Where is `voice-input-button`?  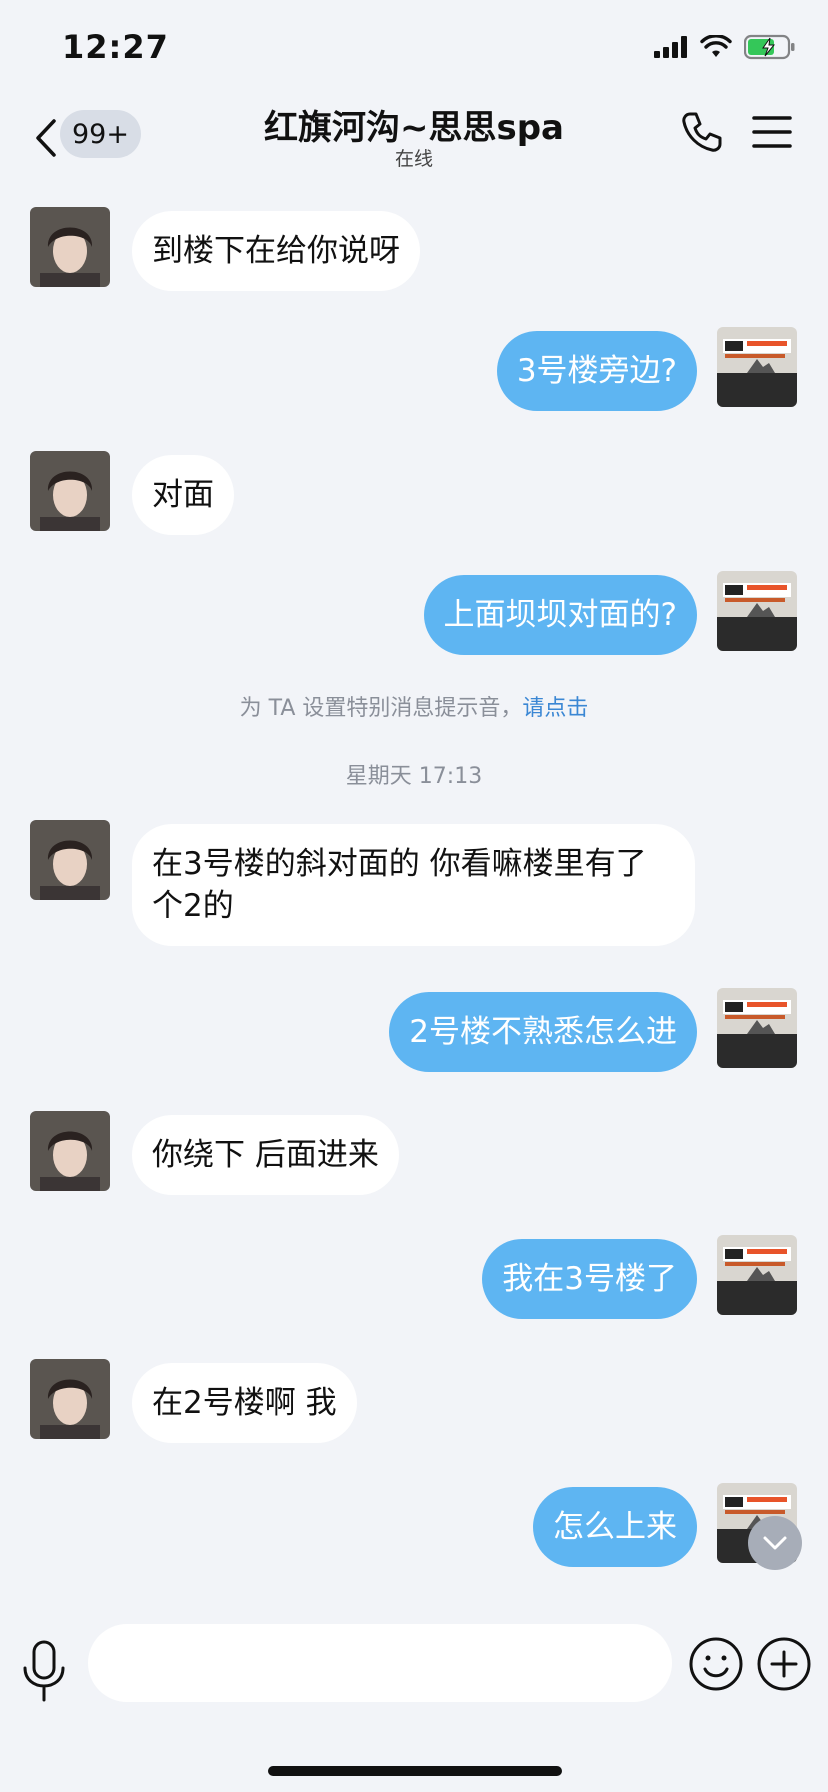
voice-input-button is located at coordinates (44, 1672).